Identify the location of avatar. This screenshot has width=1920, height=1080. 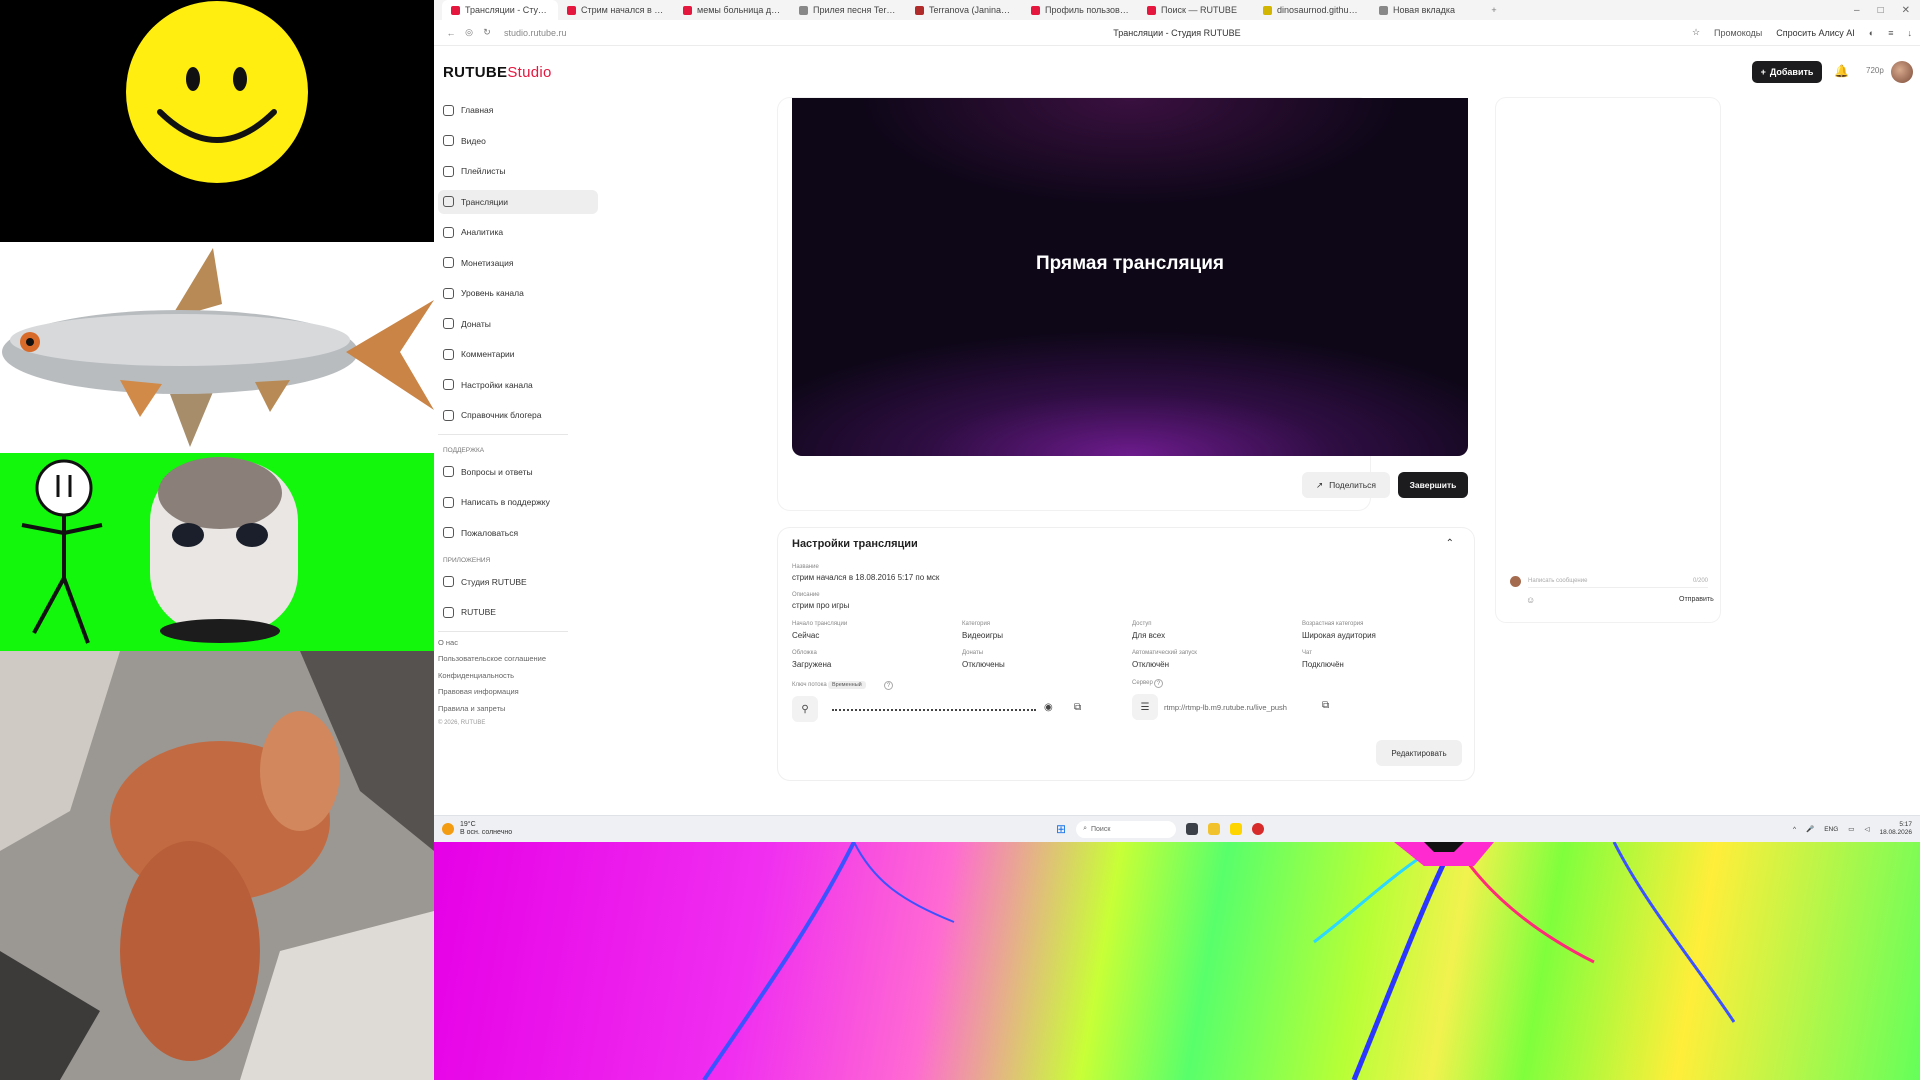
(1902, 72).